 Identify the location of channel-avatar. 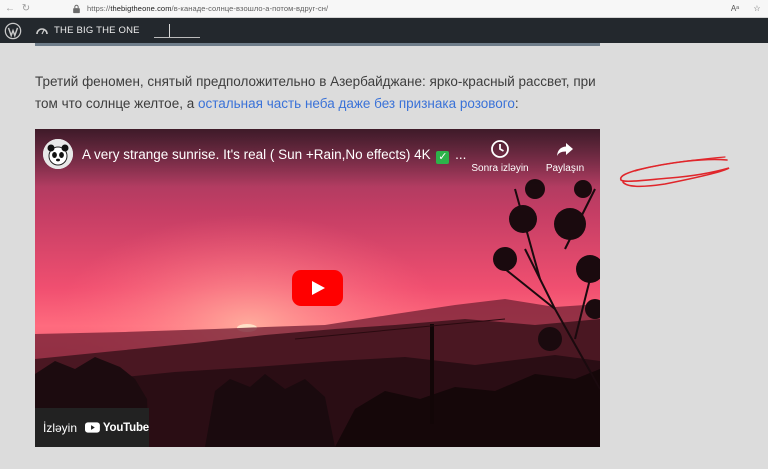
(58, 154).